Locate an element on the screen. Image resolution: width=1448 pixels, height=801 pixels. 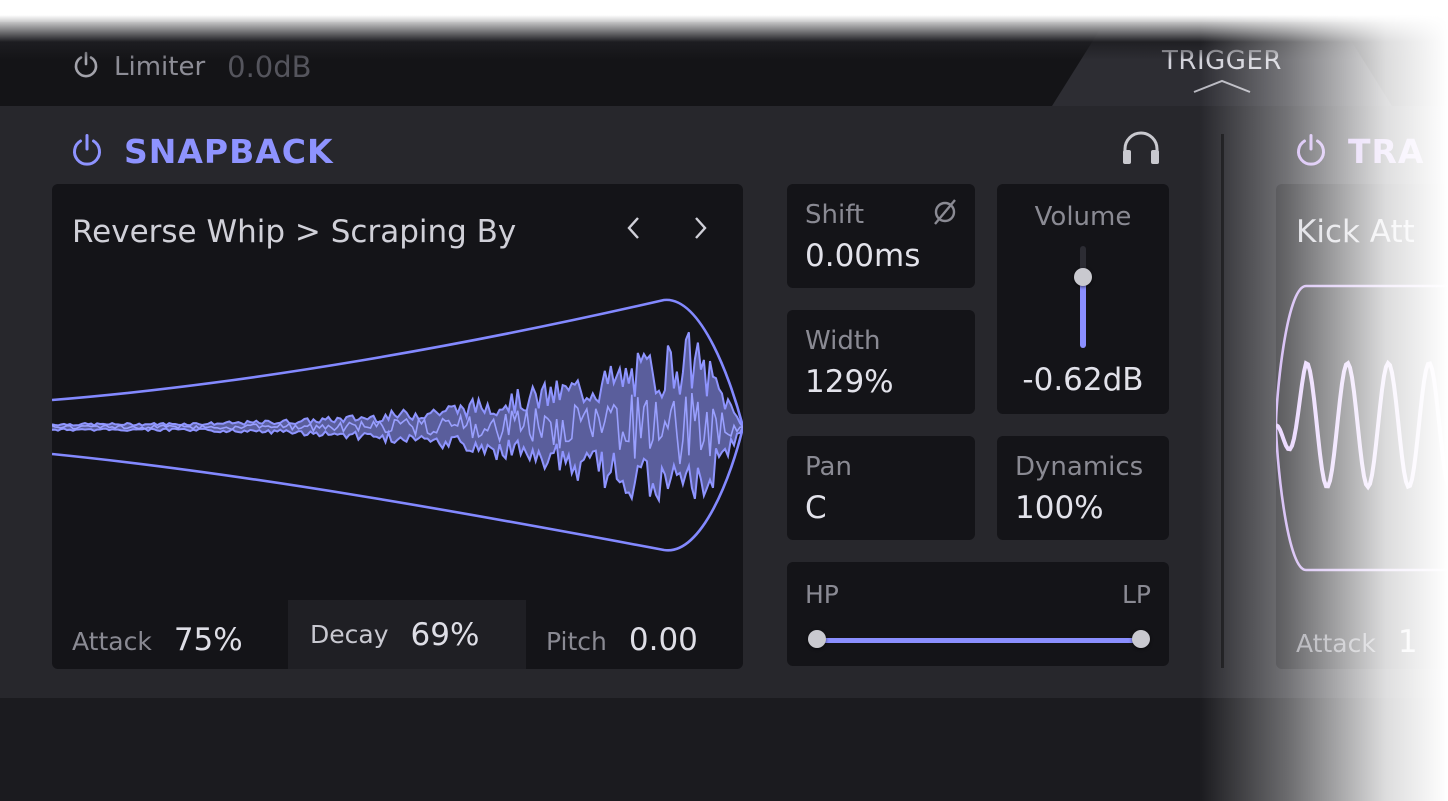
pitch-label: Pitch is located at coordinates (576, 641).